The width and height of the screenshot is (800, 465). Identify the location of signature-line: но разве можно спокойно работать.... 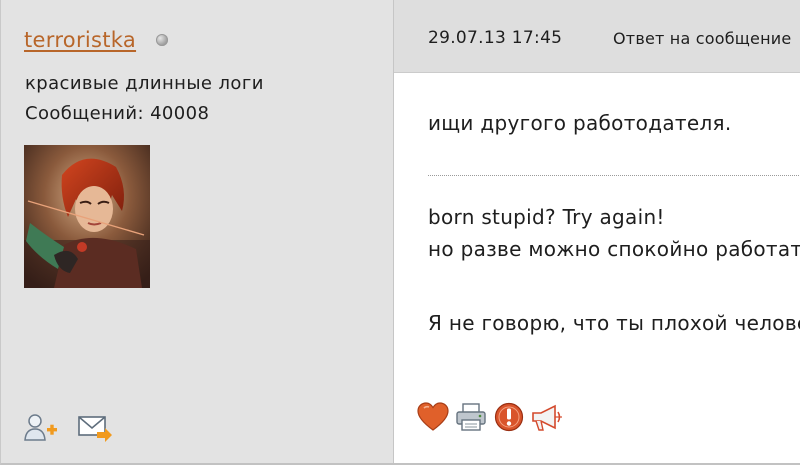
(614, 249).